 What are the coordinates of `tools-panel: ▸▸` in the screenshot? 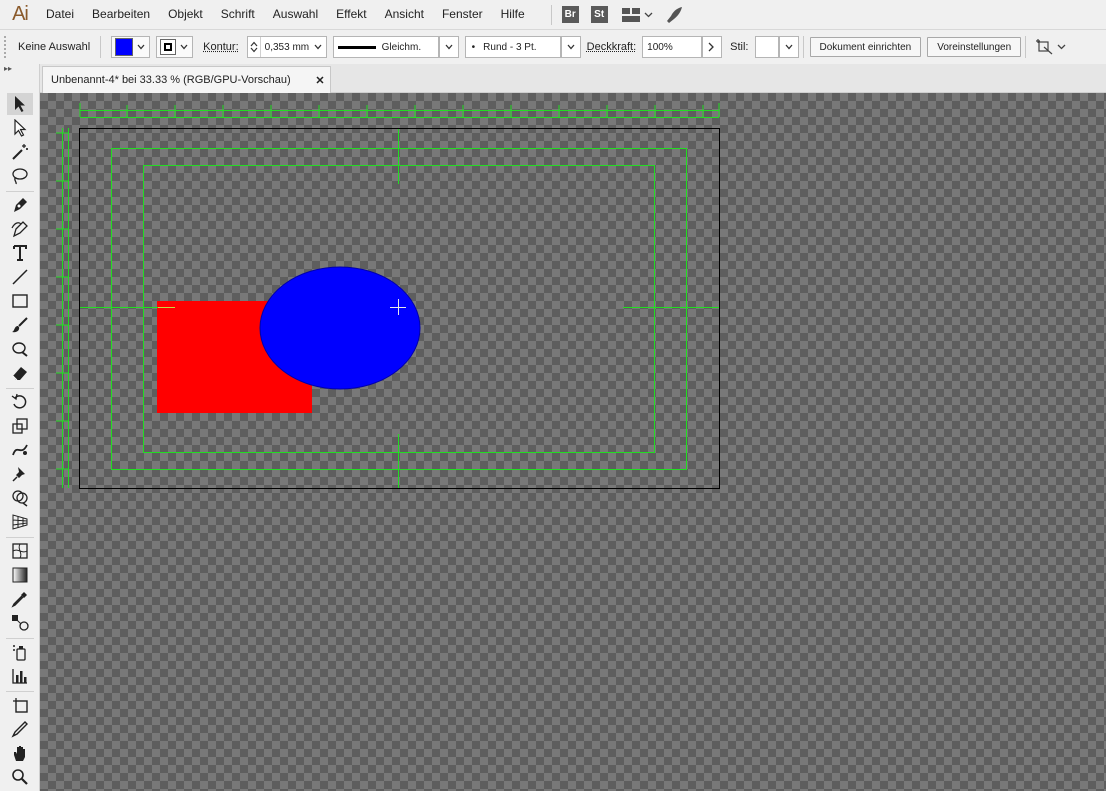 It's located at (20, 427).